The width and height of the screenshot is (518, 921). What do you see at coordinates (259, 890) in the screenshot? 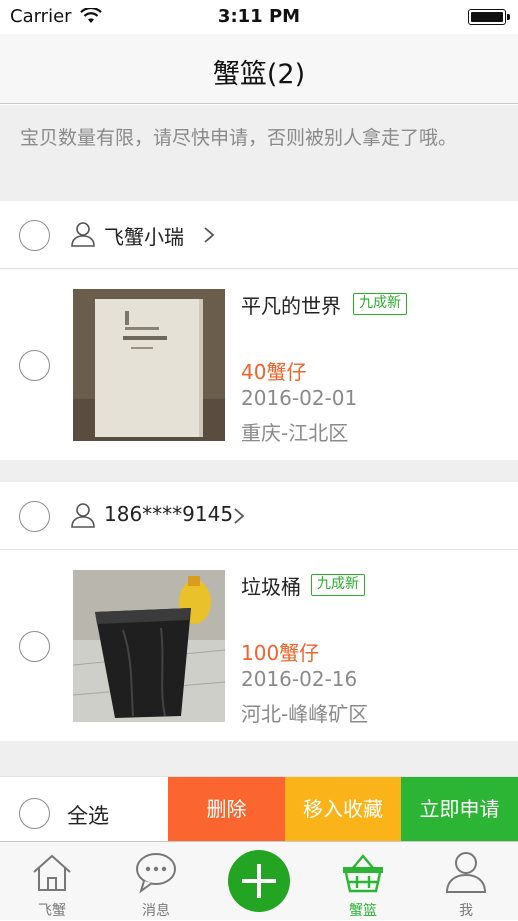
I see `plus-icon` at bounding box center [259, 890].